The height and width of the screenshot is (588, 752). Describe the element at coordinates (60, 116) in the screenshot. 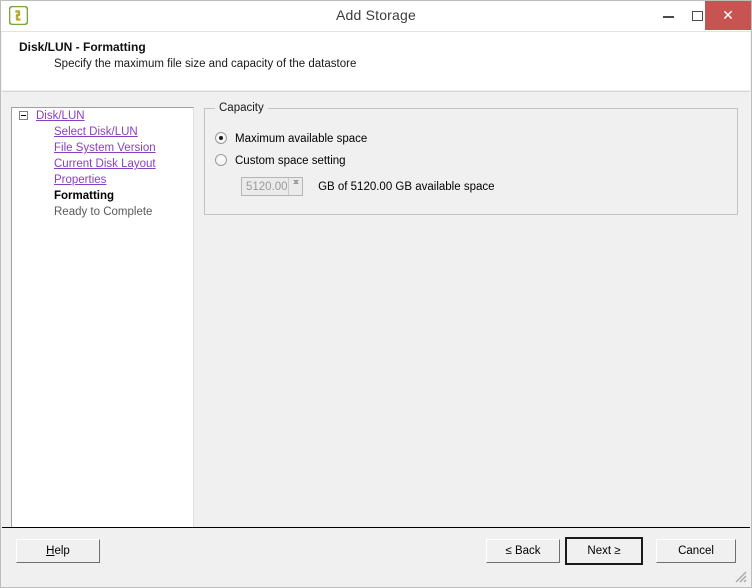

I see `sidebar-item-label: Disk/LUN` at that location.